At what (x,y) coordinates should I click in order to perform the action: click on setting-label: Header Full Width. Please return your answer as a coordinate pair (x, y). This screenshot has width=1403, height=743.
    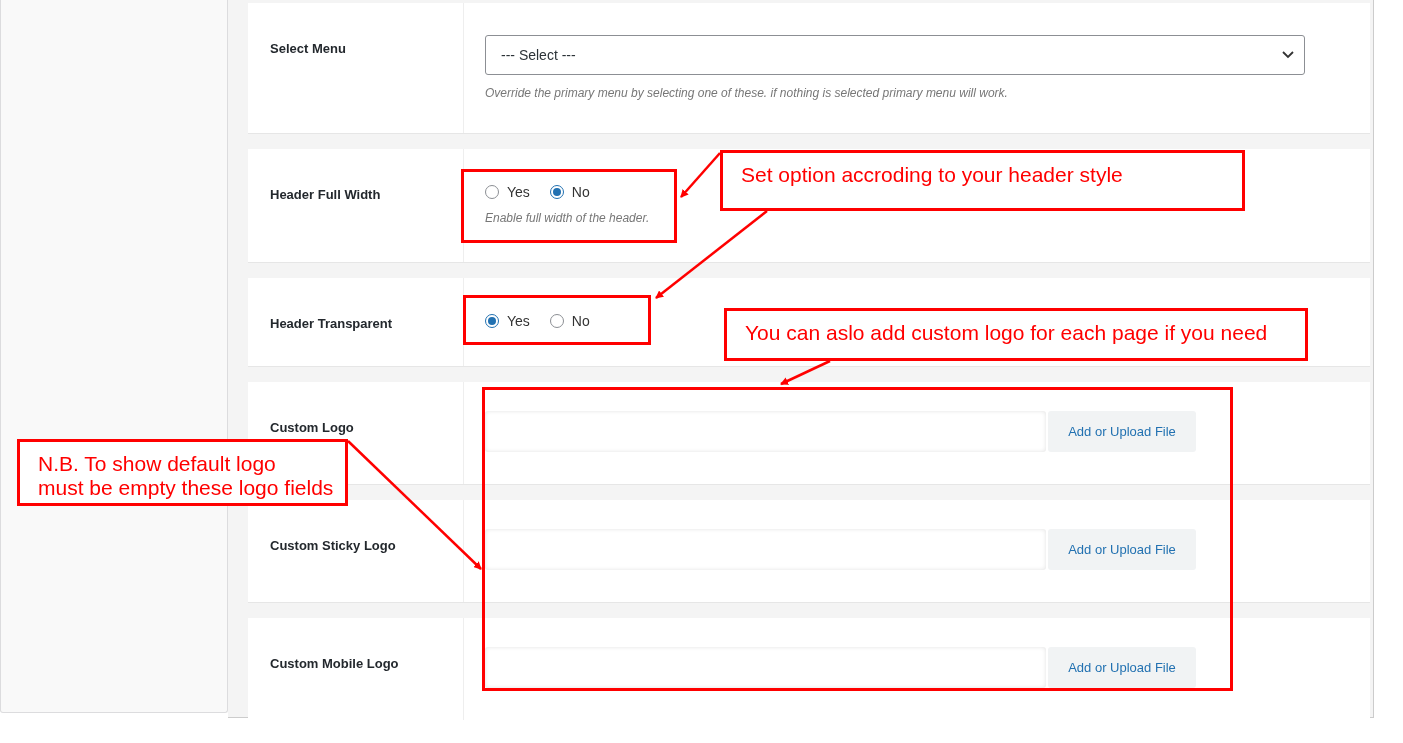
    Looking at the image, I should click on (325, 194).